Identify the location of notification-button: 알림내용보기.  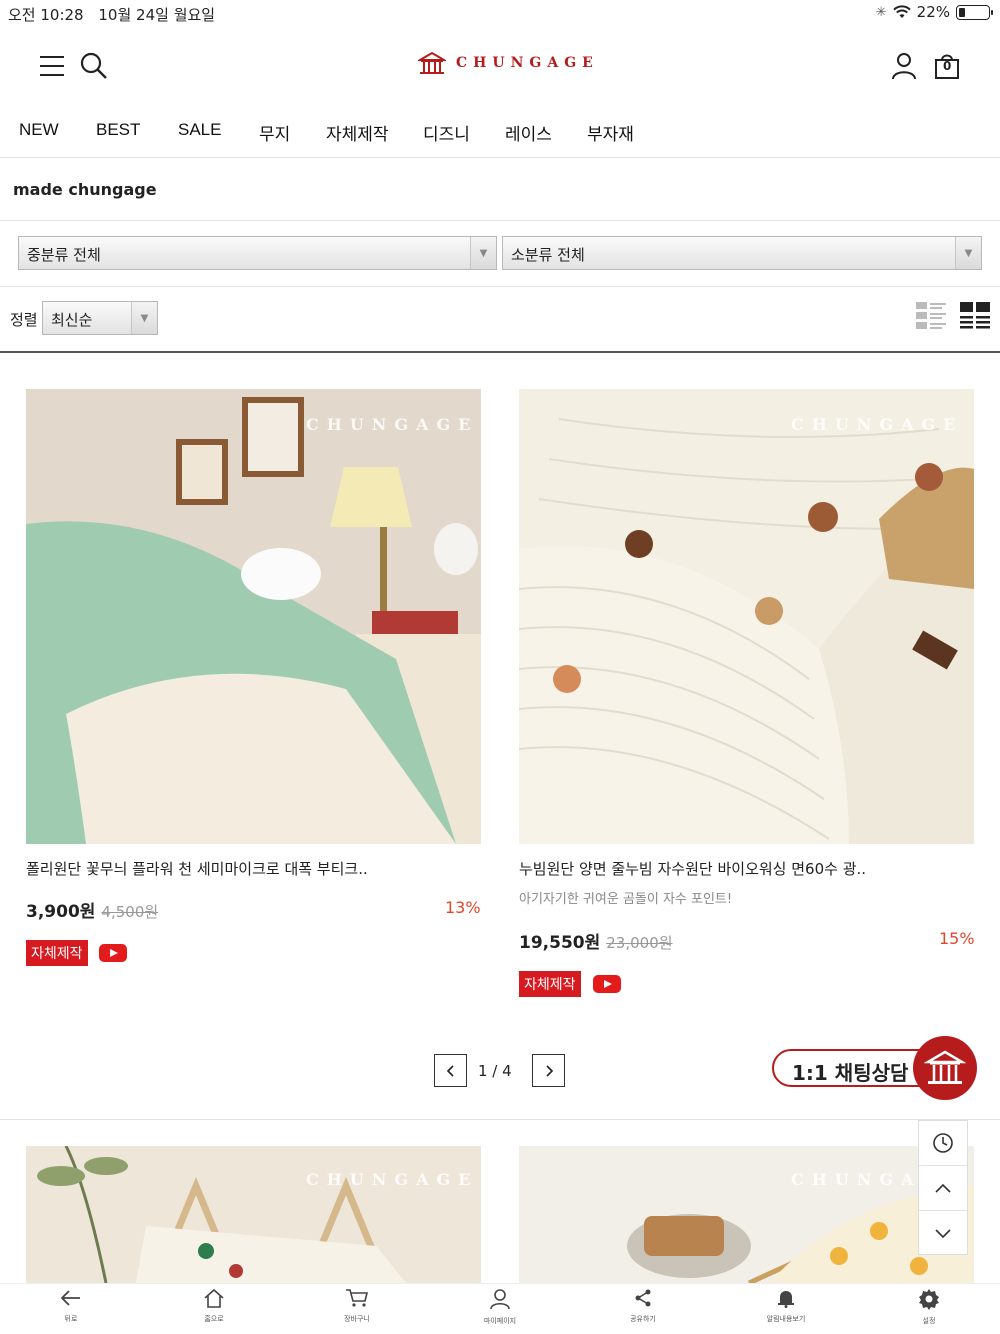
(786, 1306).